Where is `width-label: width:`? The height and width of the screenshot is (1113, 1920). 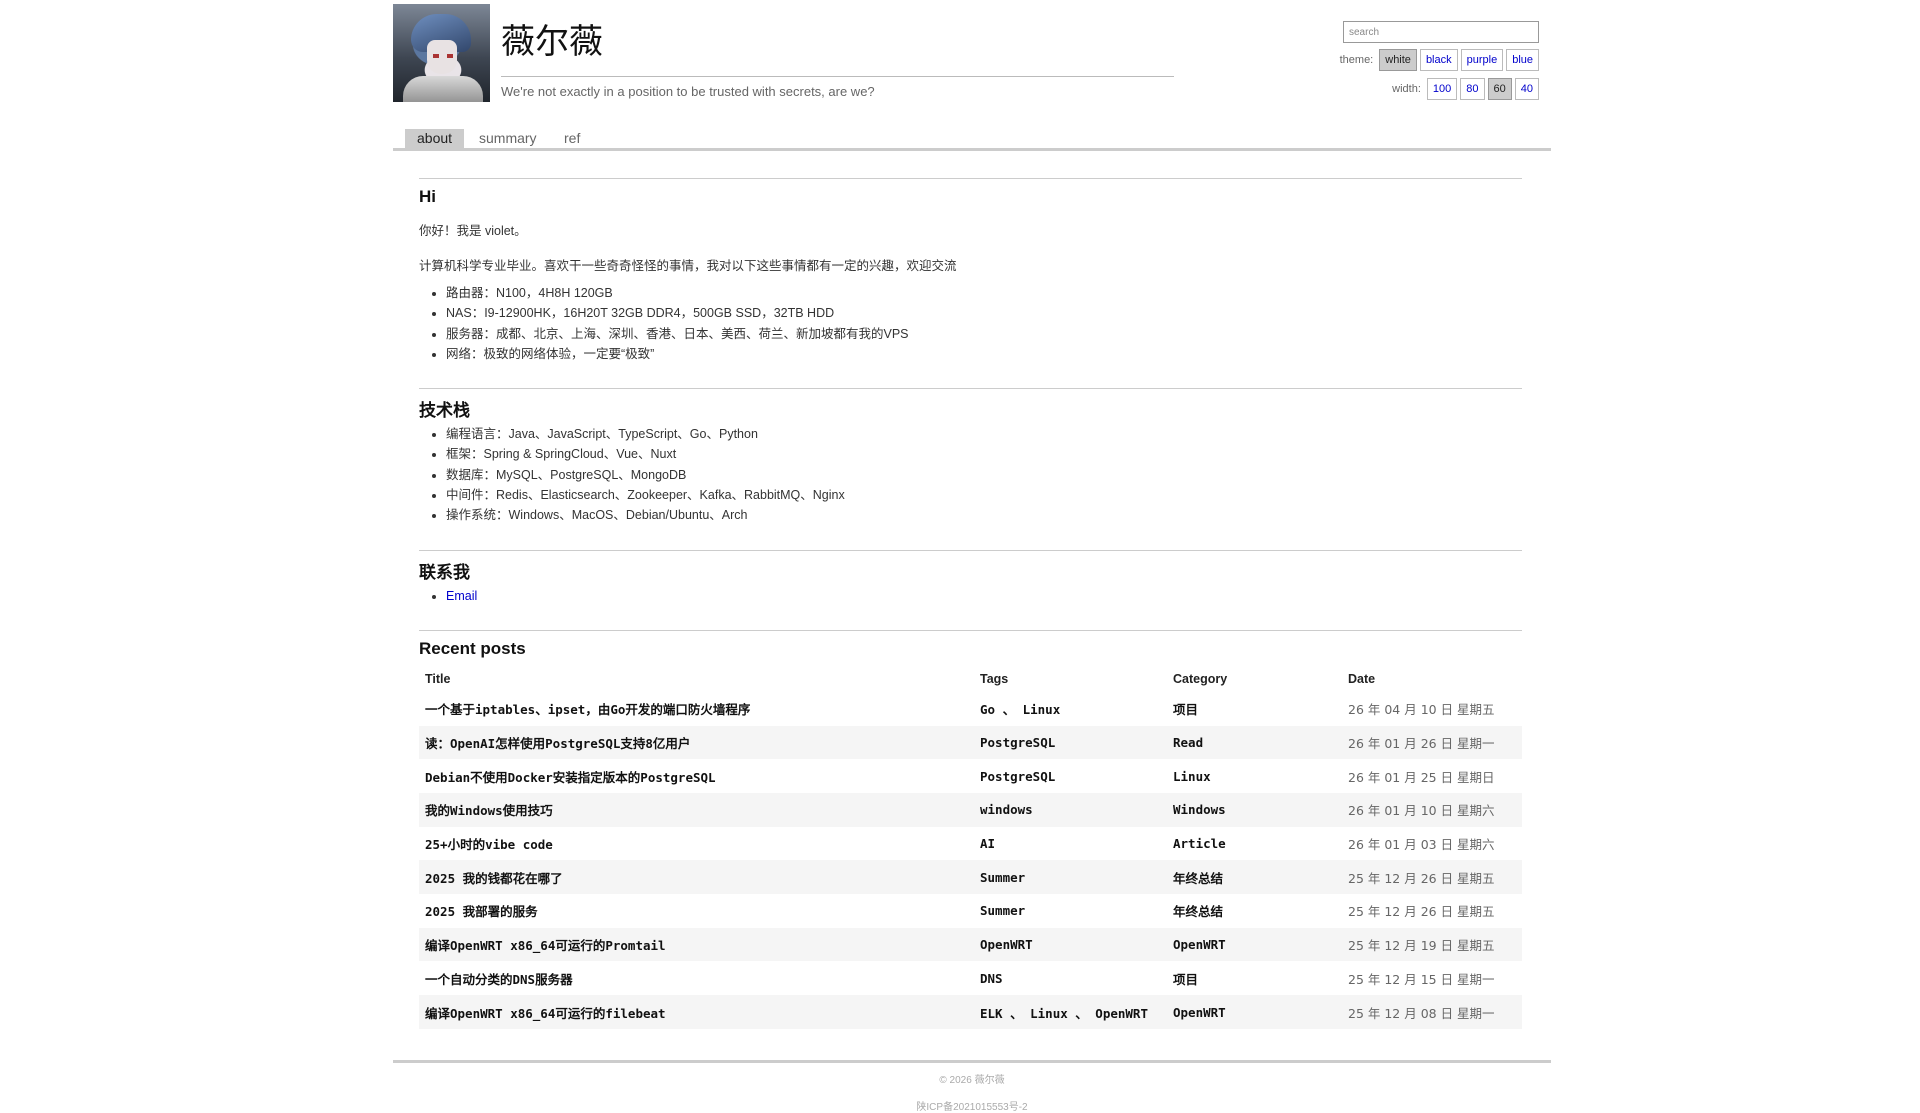
width-label: width: is located at coordinates (1406, 89).